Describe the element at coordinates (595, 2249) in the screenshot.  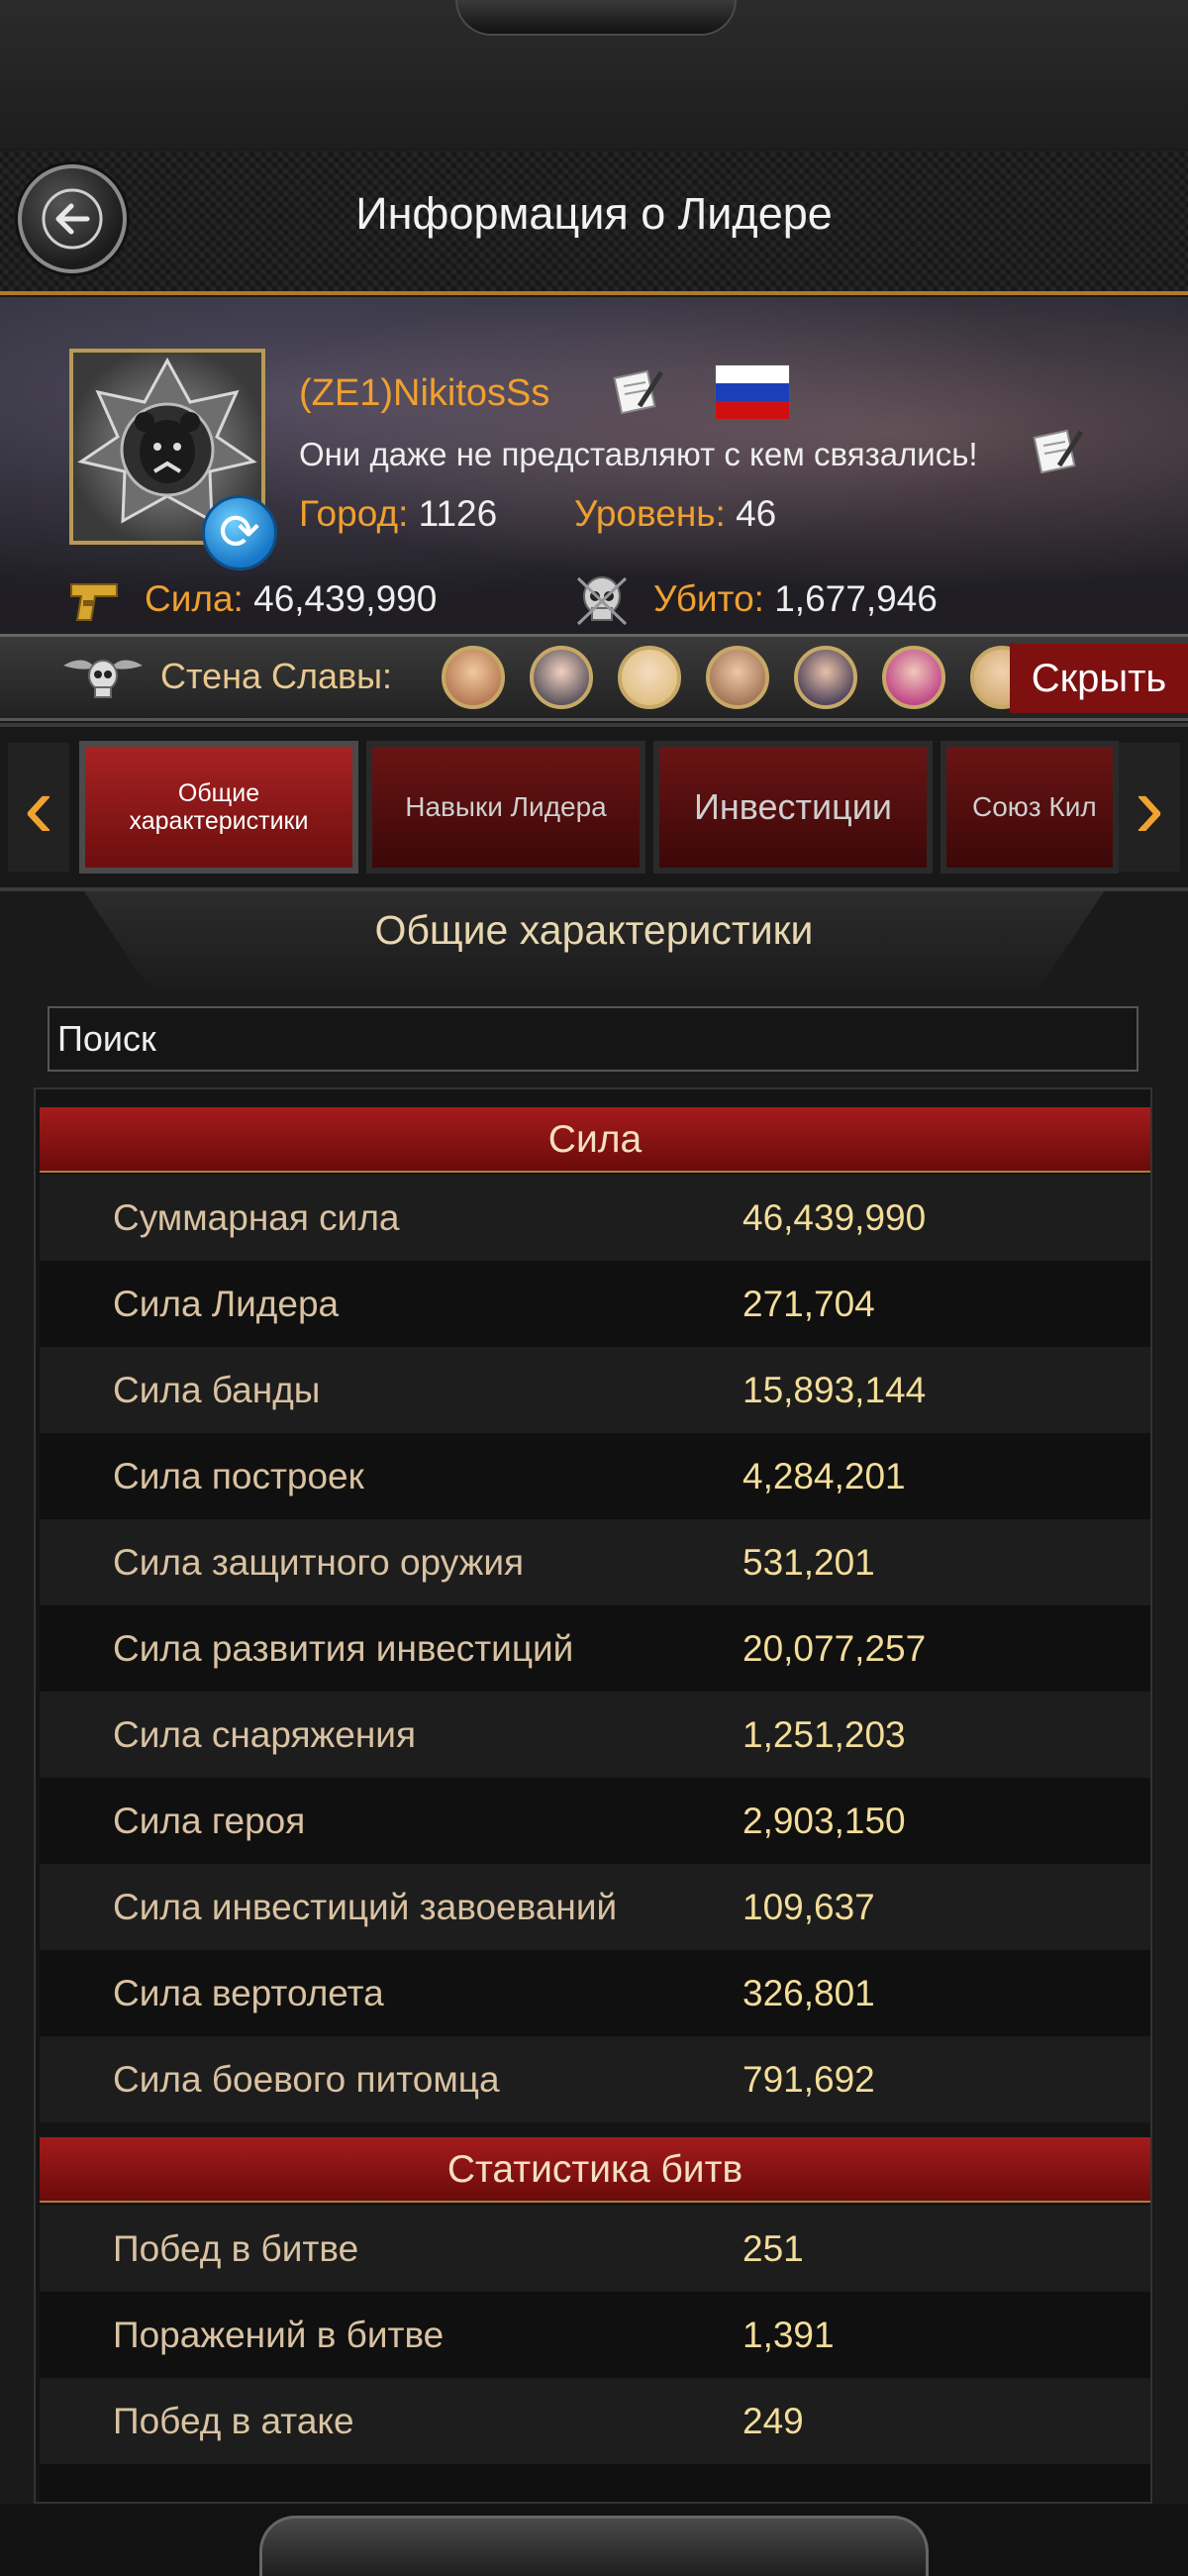
I see `table-row: Побед в битве 251` at that location.